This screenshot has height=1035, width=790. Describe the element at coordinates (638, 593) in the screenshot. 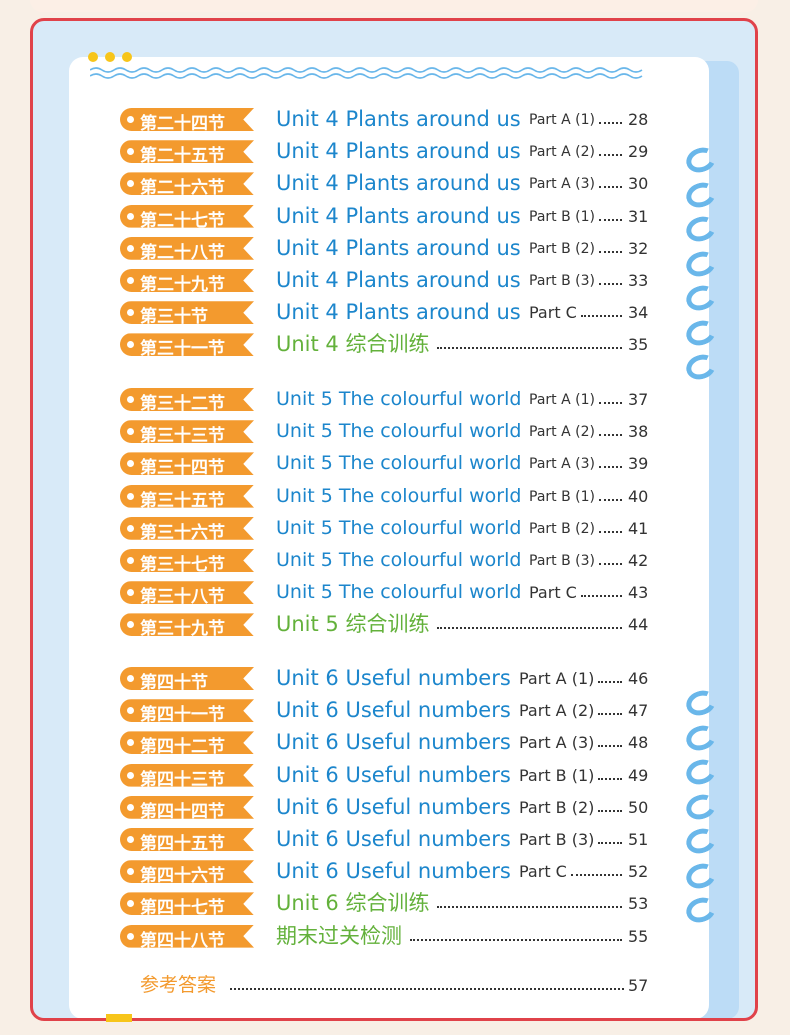

I see `page-number: 43` at that location.